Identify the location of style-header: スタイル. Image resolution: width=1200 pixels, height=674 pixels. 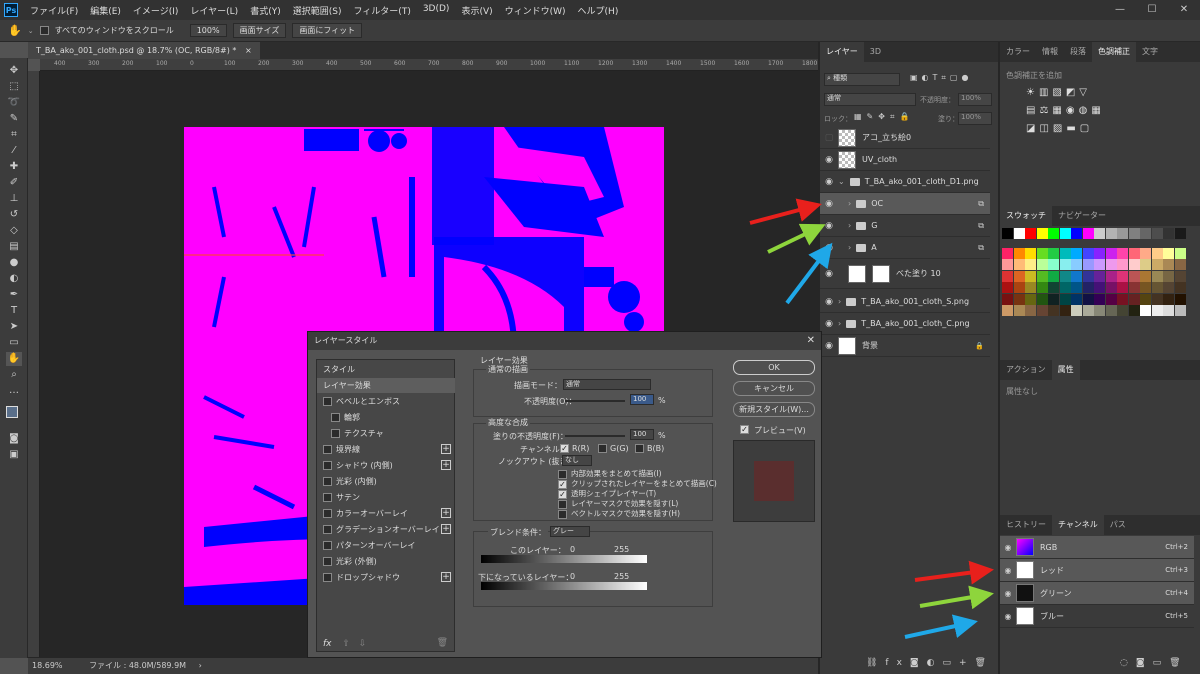
(386, 369).